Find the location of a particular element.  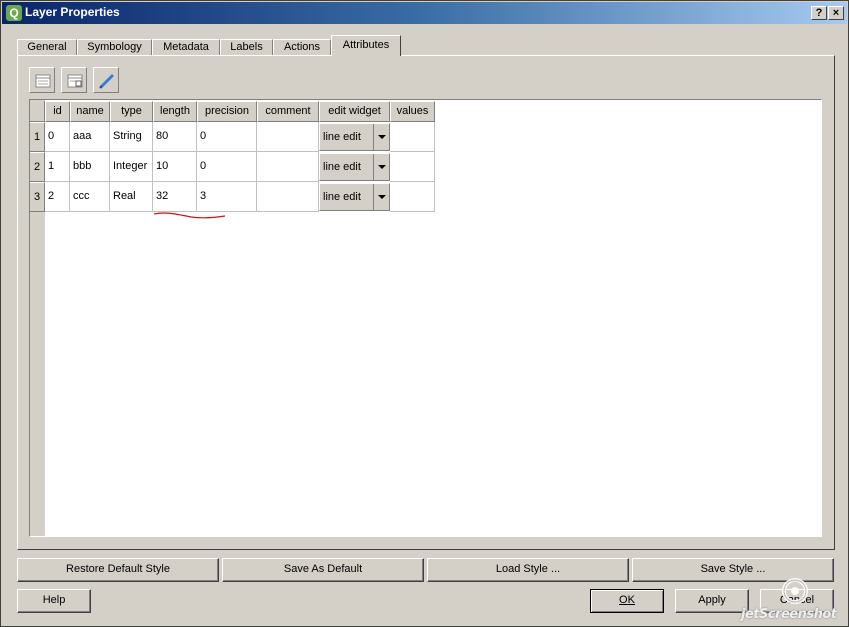

column-header-precision: precision is located at coordinates (227, 111).